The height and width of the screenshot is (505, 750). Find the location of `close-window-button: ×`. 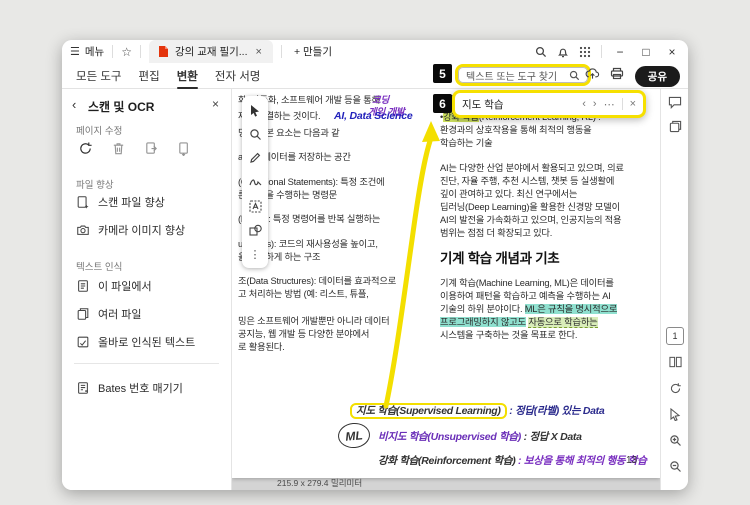

close-window-button: × is located at coordinates (672, 52).